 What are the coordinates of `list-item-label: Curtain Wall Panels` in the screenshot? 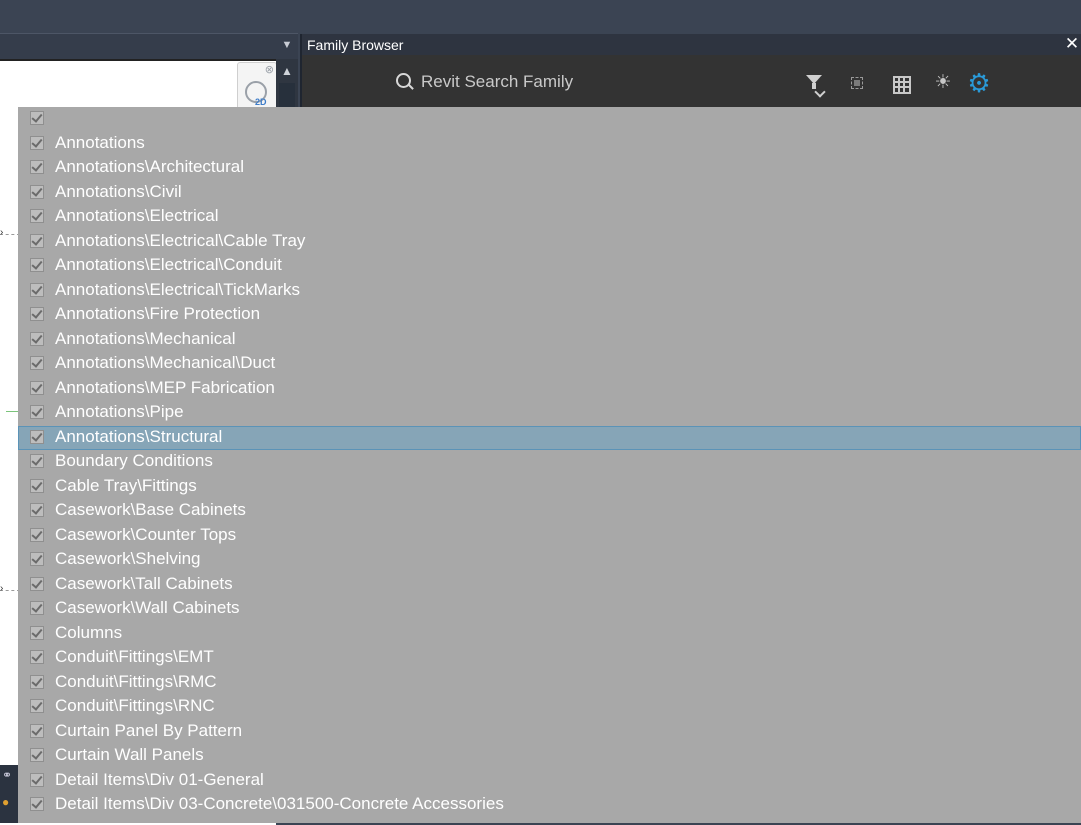 It's located at (129, 754).